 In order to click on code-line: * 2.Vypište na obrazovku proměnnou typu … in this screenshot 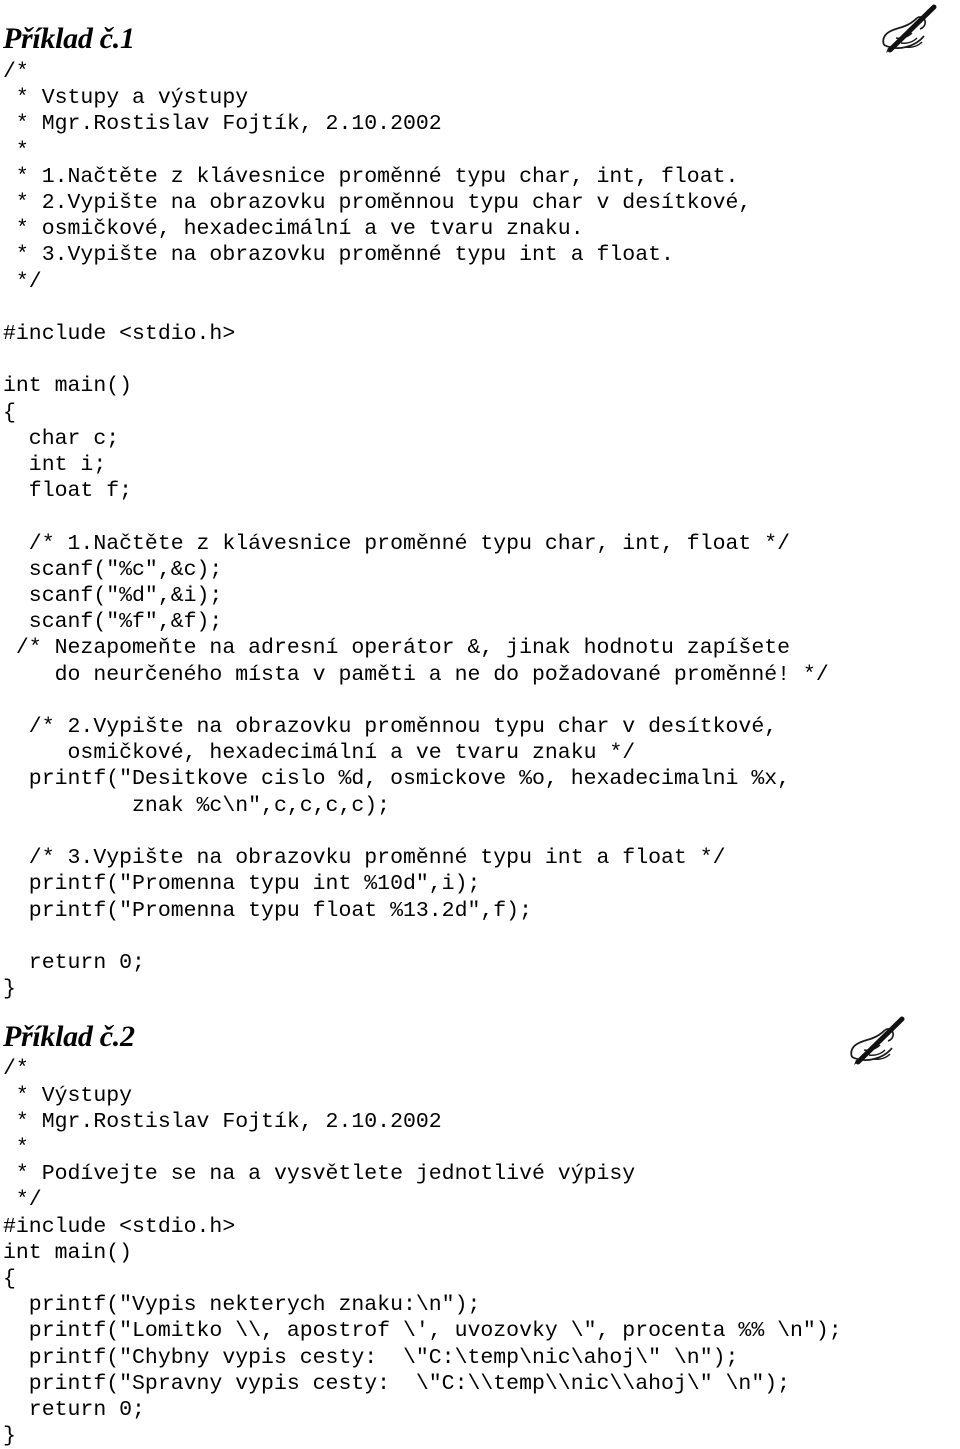, I will do `click(377, 203)`.